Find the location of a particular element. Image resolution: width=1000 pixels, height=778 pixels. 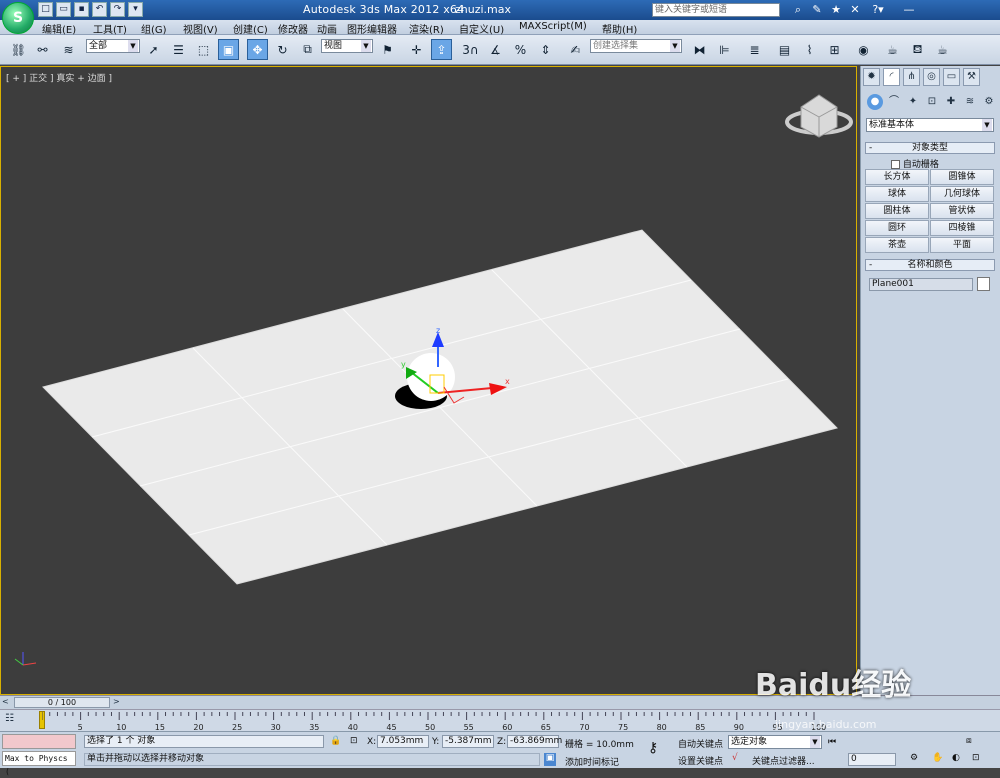

link-icon: ⛓ is located at coordinates (18, 49).